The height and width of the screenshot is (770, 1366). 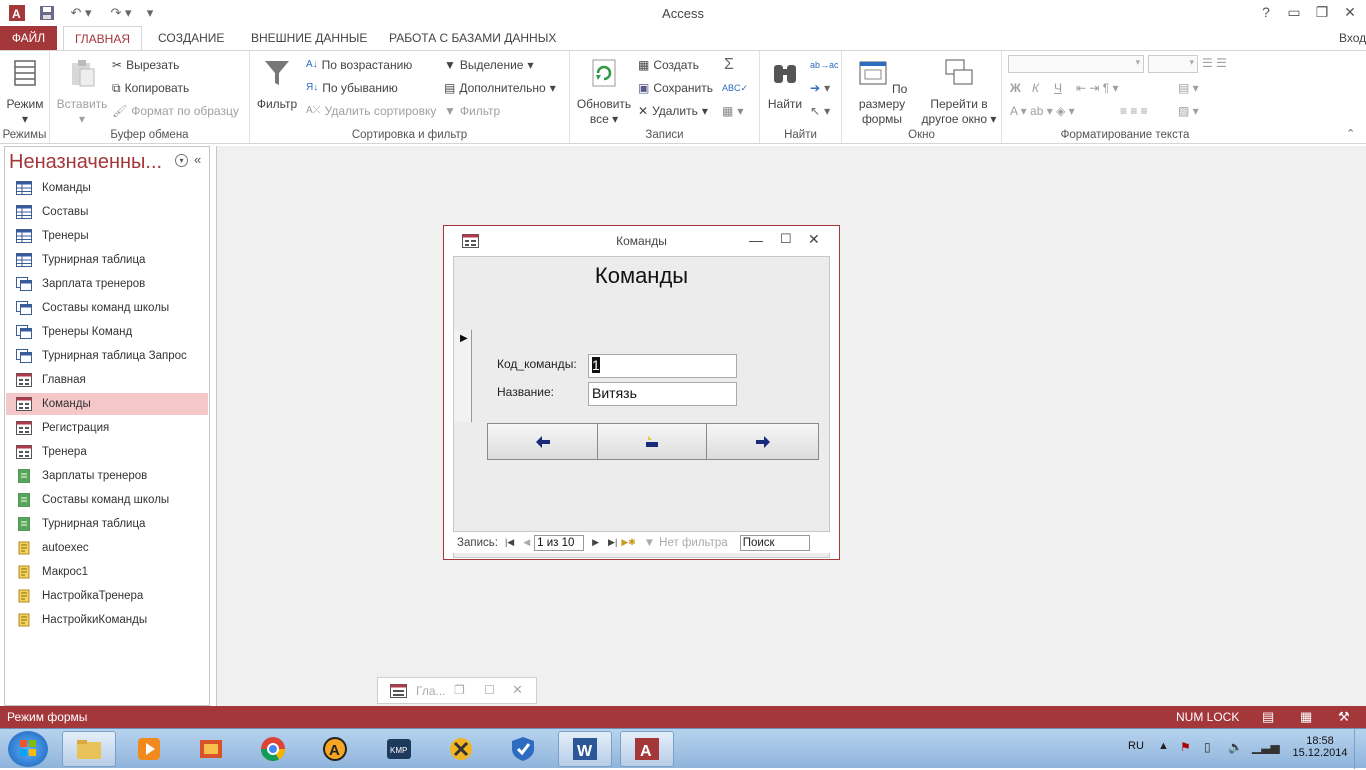 I want to click on layout-view-icon: ▦, so click(x=1306, y=717).